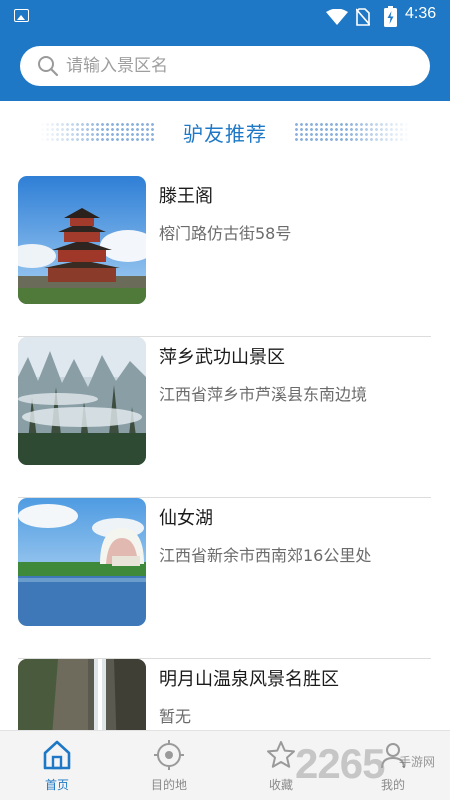 Image resolution: width=450 pixels, height=800 pixels. What do you see at coordinates (222, 357) in the screenshot?
I see `spot-name: 萍乡武功山景区` at bounding box center [222, 357].